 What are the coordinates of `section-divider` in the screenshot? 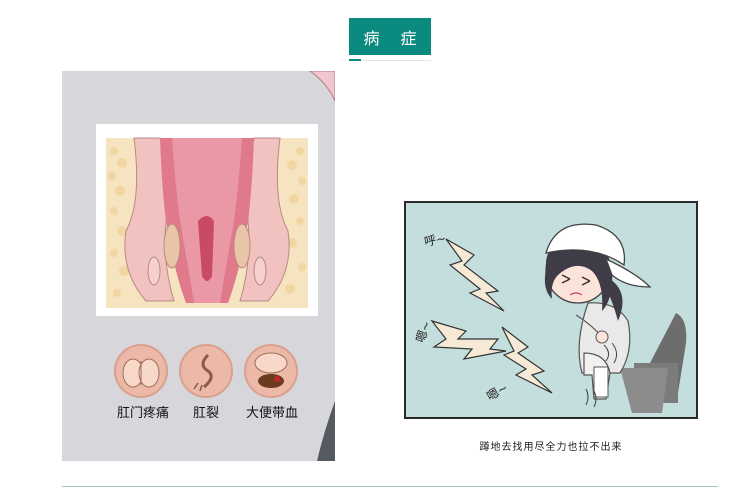 It's located at (390, 486).